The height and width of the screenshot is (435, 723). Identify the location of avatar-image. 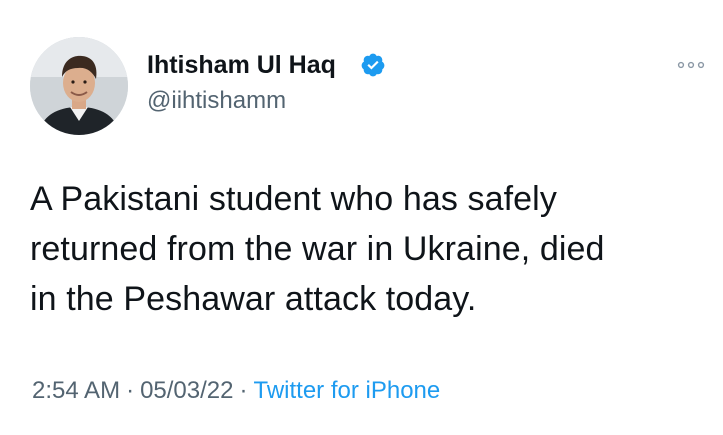
(79, 86).